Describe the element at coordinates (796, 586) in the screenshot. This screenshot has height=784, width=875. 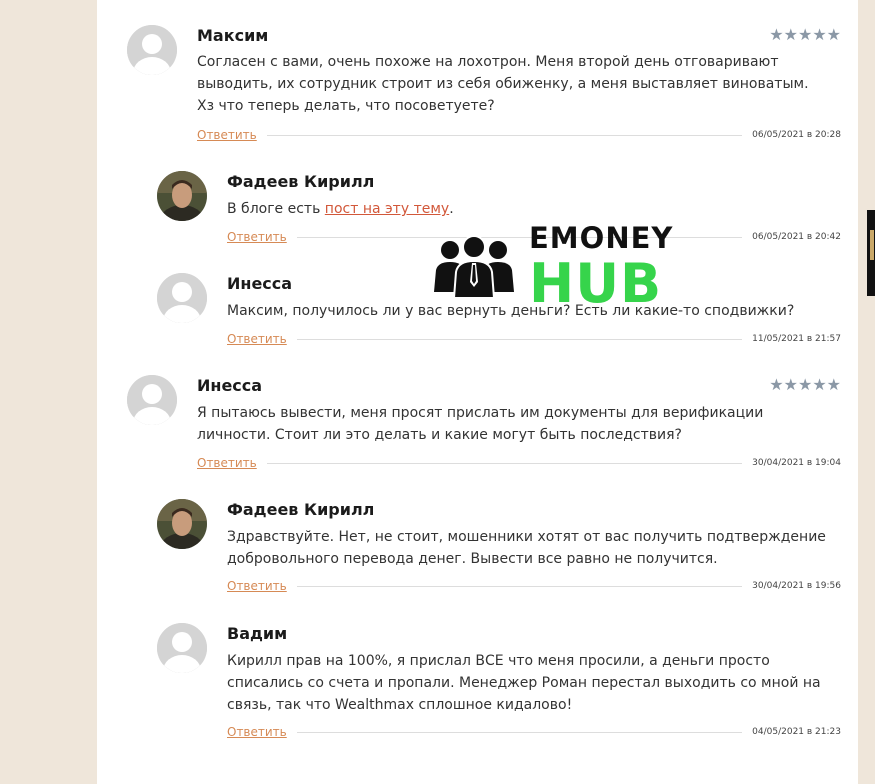
I see `comment-date: 30/04/2021 в 19:56` at that location.